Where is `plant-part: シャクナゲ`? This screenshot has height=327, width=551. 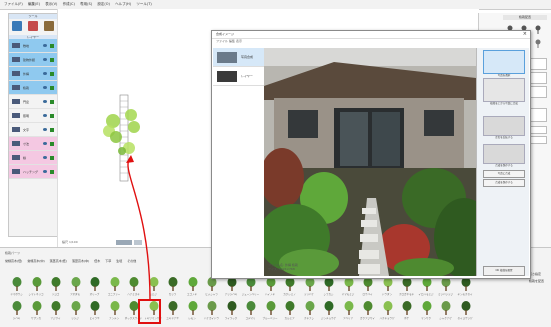
plant-part: シャクナゲ is located at coordinates (445, 311).